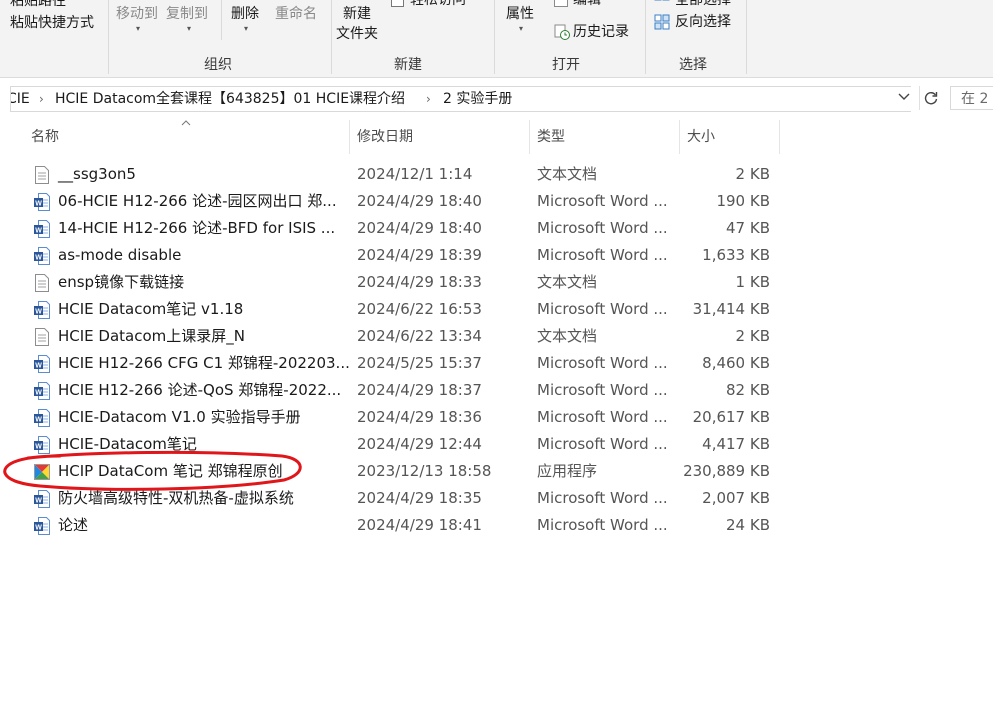 The image size is (993, 705). I want to click on text-file-icon, so click(42, 175).